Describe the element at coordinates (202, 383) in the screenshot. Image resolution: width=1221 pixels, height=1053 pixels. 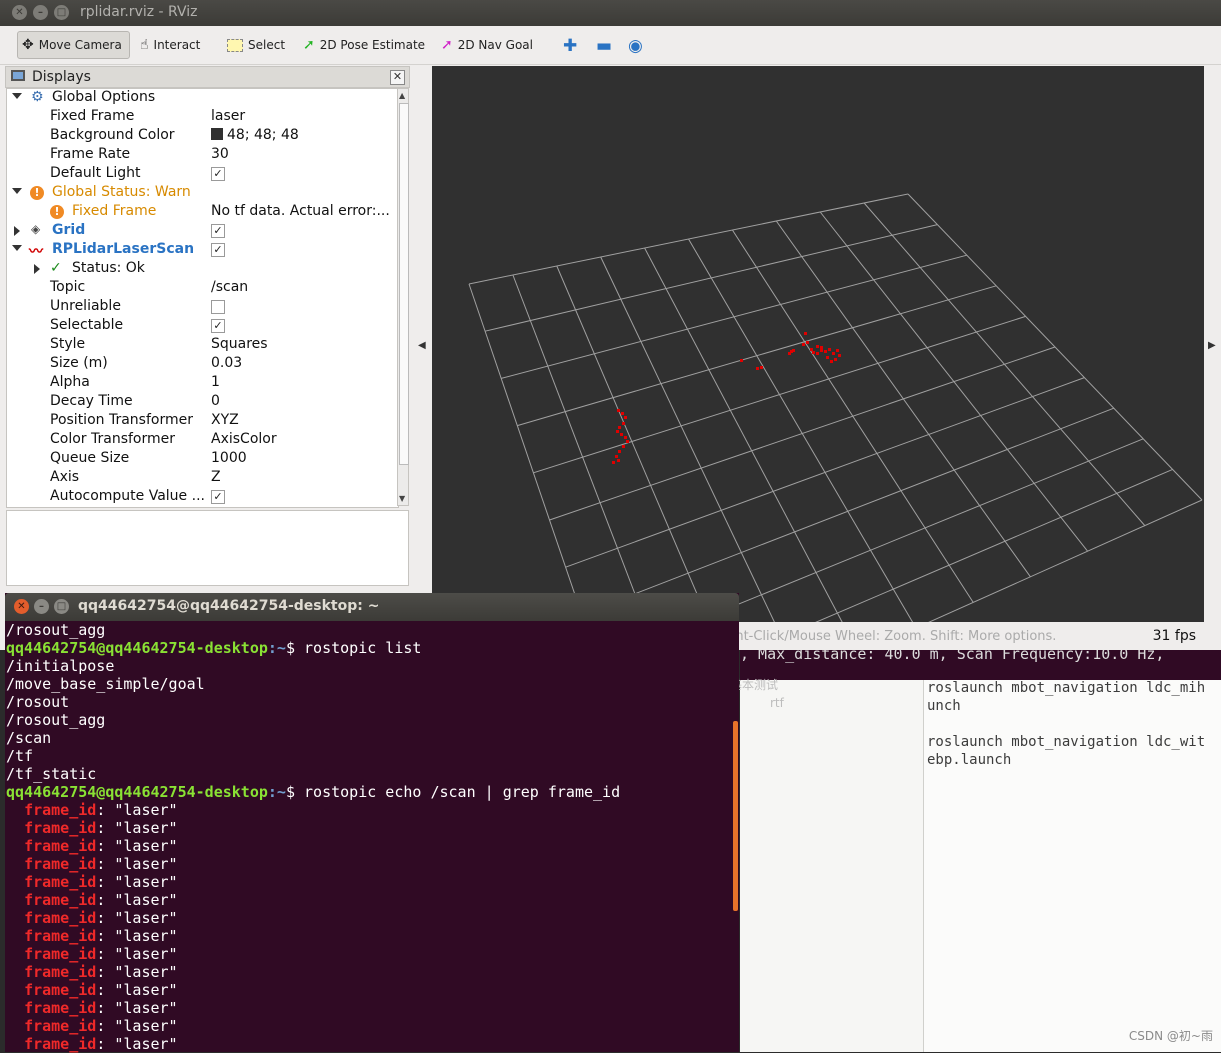
I see `tree-row-alpha: Alpha 1` at that location.